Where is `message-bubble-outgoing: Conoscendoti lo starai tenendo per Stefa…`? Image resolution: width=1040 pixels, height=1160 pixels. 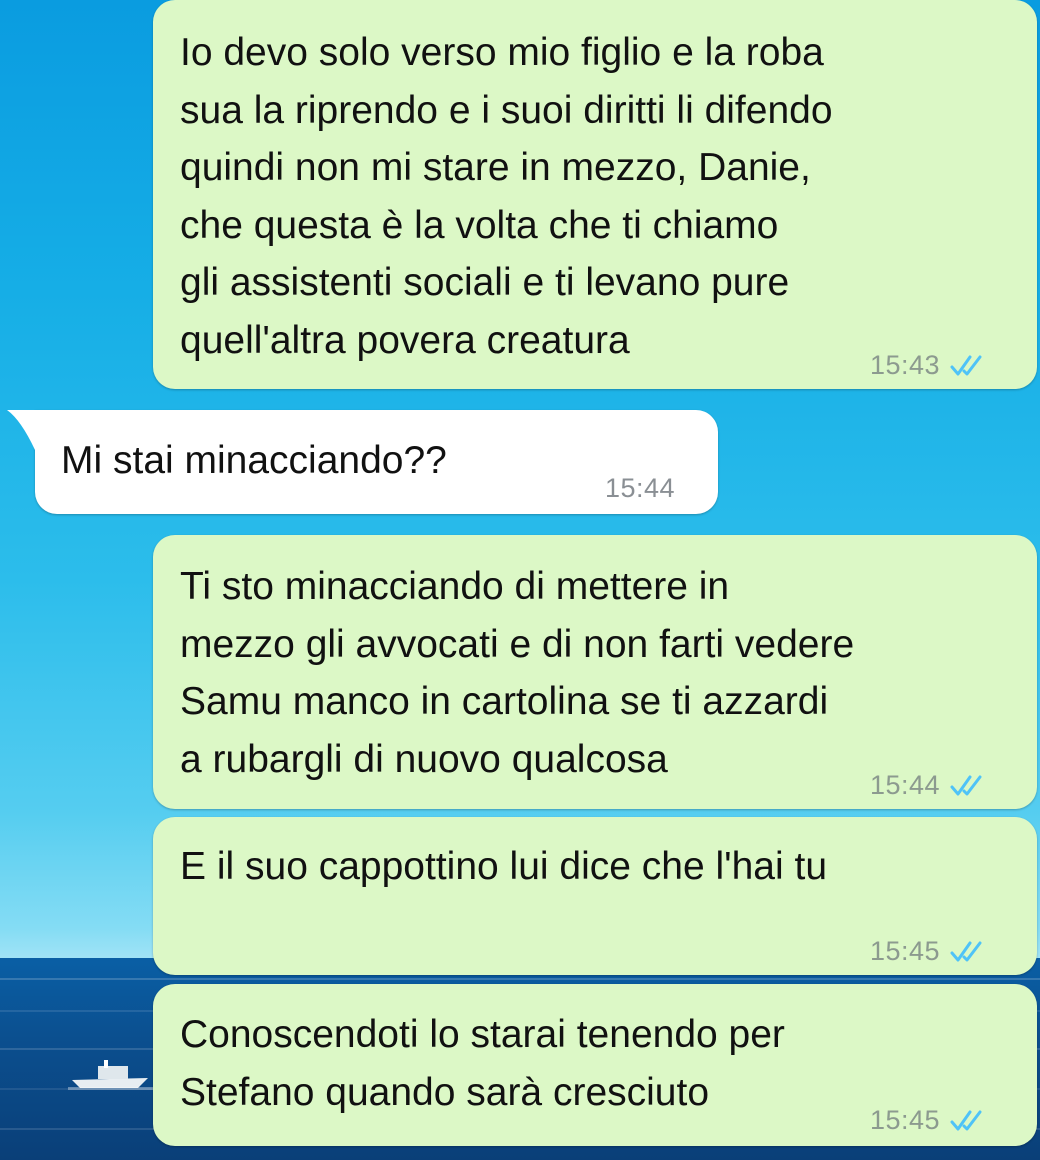 message-bubble-outgoing: Conoscendoti lo starai tenendo per Stefa… is located at coordinates (595, 1065).